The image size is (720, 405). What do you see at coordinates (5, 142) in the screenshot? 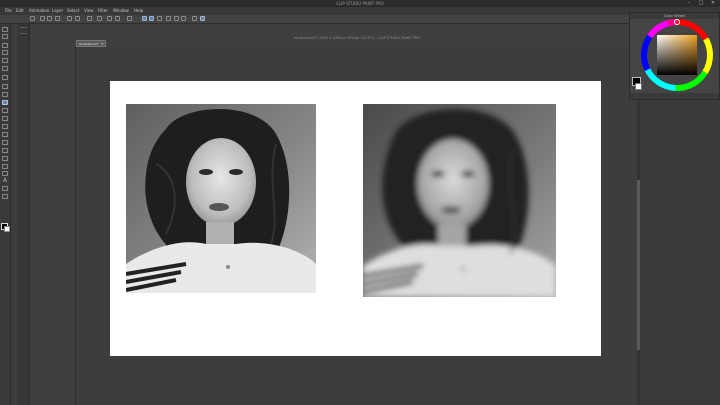
I see `fill-tool-icon` at bounding box center [5, 142].